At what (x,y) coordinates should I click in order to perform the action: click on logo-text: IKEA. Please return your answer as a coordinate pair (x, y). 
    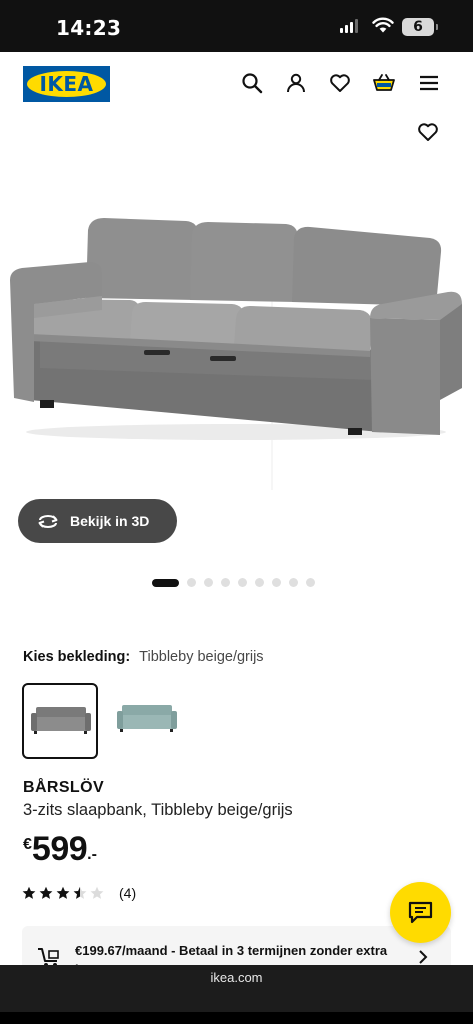
    Looking at the image, I should click on (66, 84).